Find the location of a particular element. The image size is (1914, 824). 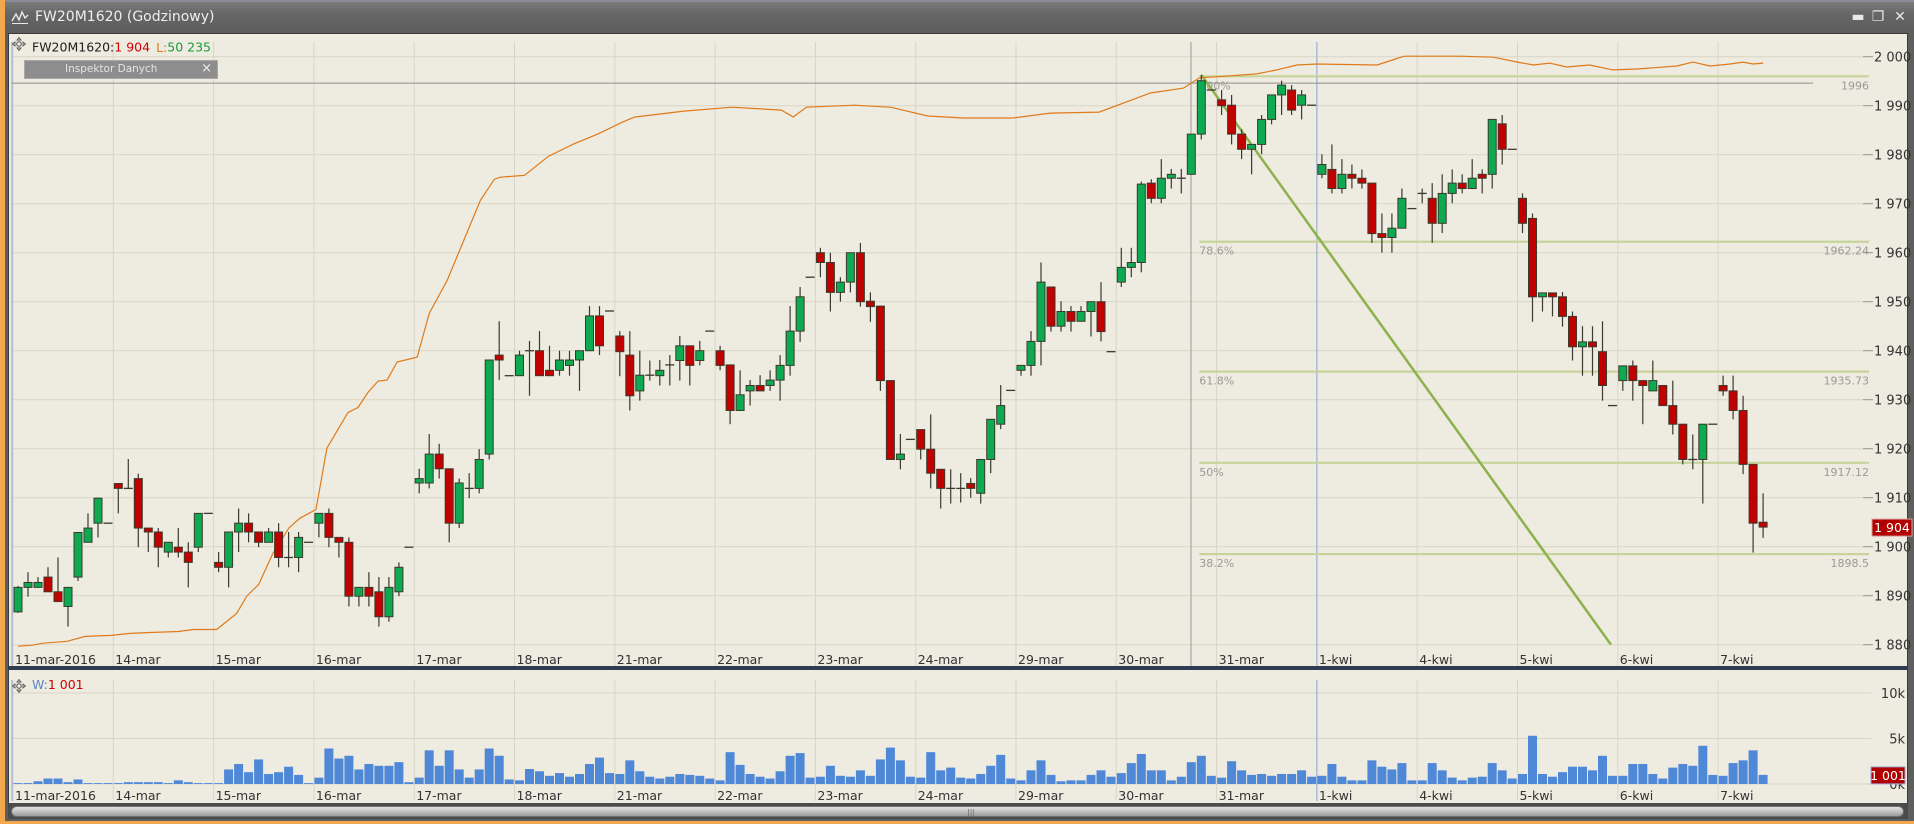

volume-bars is located at coordinates (890, 759).